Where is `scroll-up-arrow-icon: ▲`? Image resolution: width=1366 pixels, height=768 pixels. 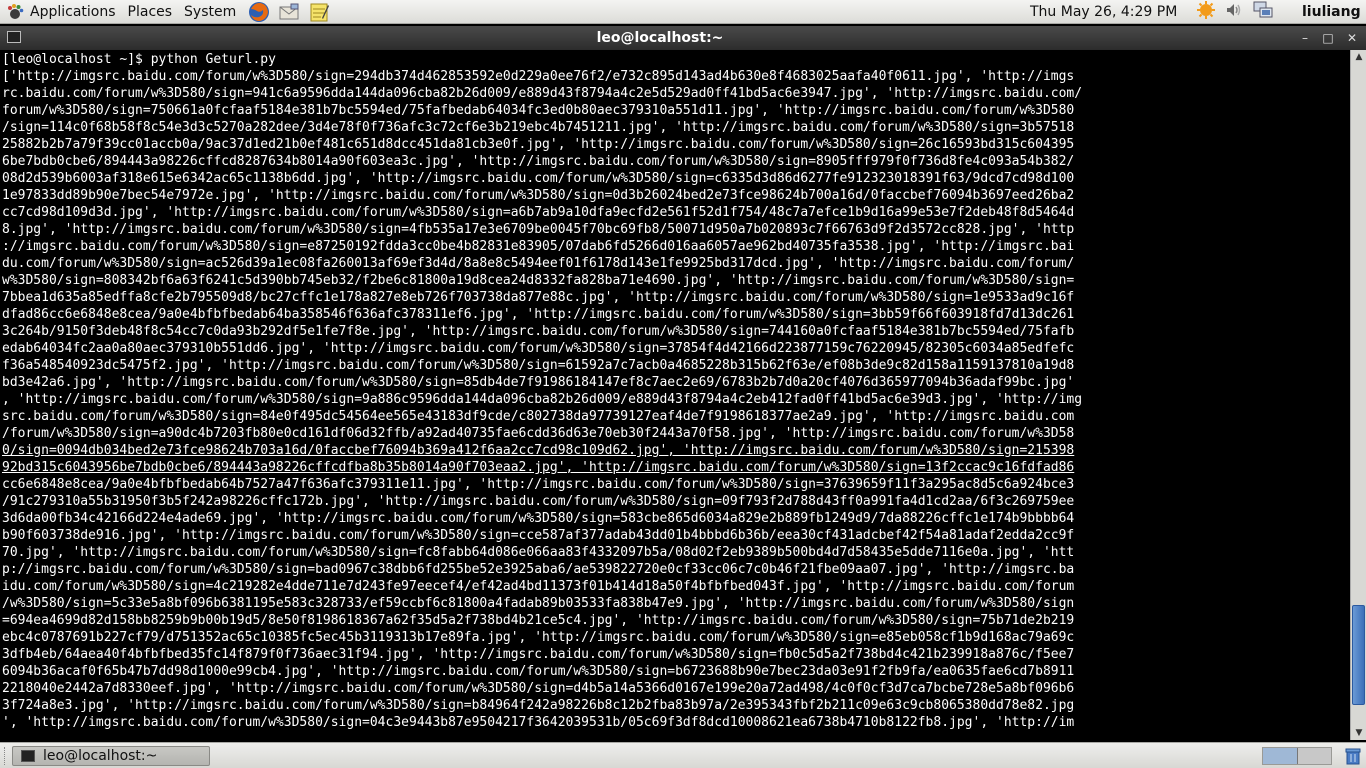 scroll-up-arrow-icon: ▲ is located at coordinates (1358, 57).